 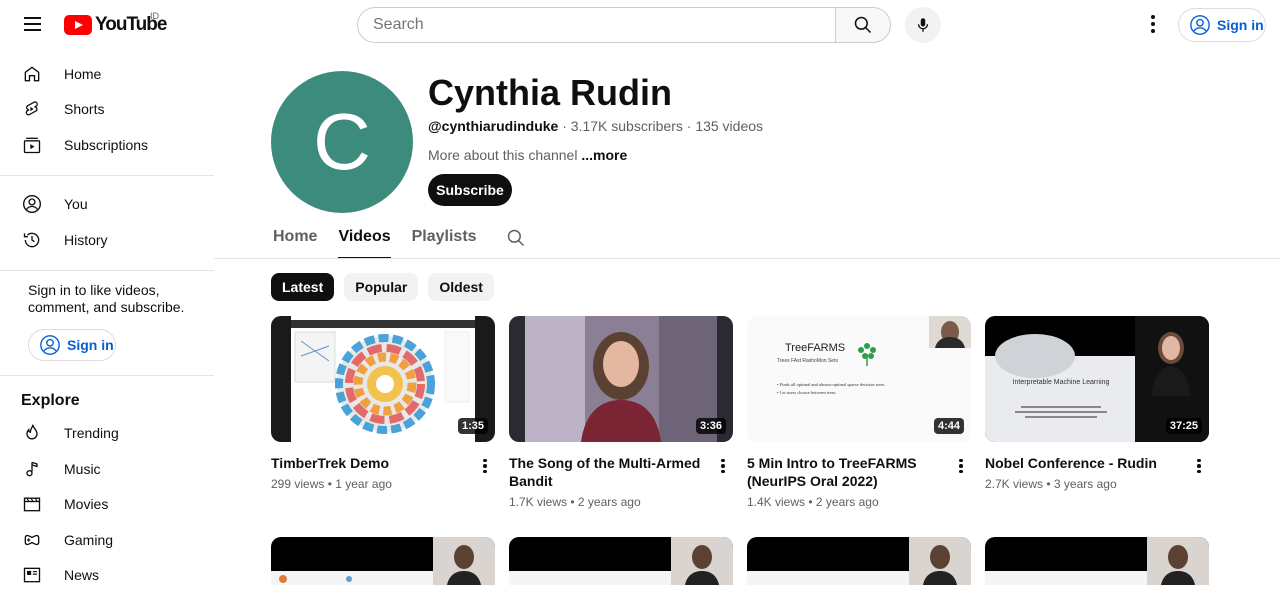 What do you see at coordinates (815, 348) in the screenshot?
I see `slide-title: TreeFARMS` at bounding box center [815, 348].